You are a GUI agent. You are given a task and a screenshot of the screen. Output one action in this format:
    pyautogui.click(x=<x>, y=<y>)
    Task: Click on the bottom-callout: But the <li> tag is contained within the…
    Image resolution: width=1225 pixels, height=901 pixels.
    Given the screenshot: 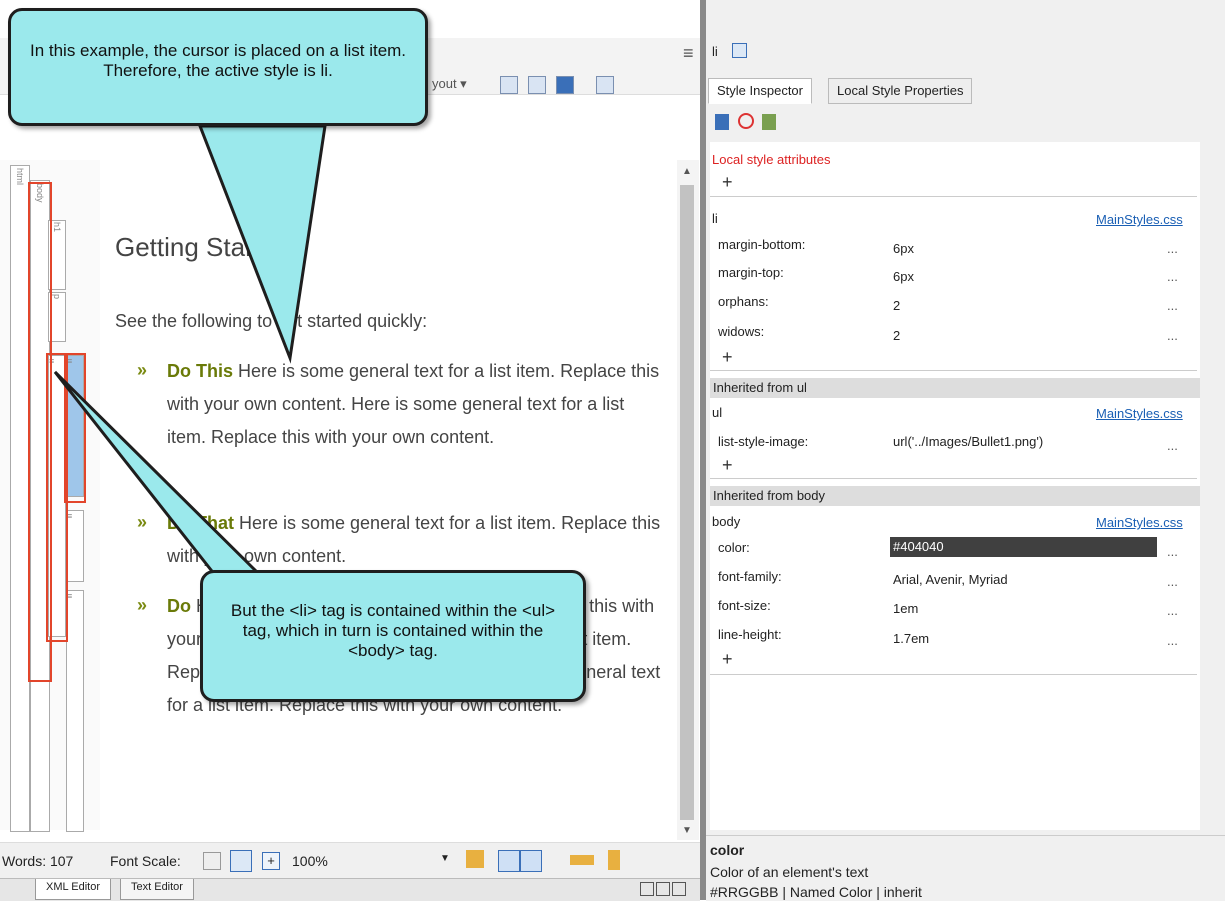 What is the action you would take?
    pyautogui.click(x=393, y=636)
    